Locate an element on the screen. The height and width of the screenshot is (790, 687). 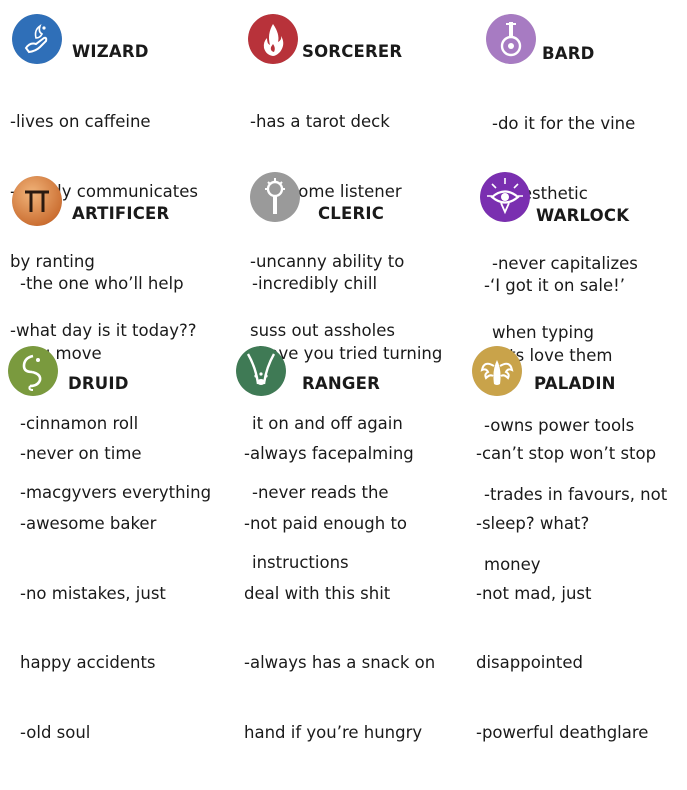
trait-line: -not paid enough to is located at coordinates (326, 524).